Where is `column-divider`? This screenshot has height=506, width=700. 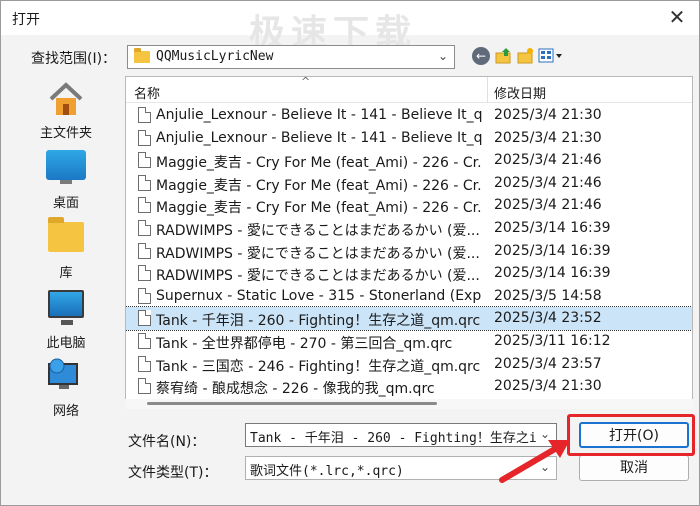 column-divider is located at coordinates (487, 90).